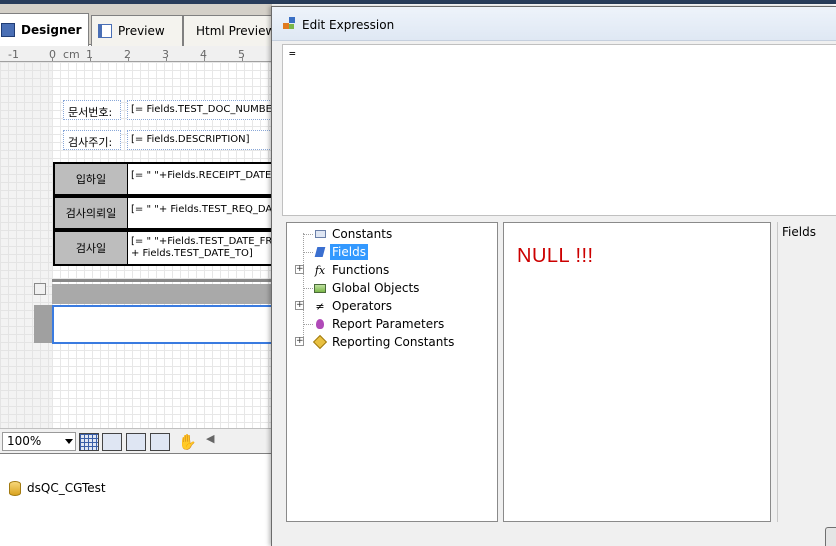 The height and width of the screenshot is (546, 836). What do you see at coordinates (199, 140) in the screenshot?
I see `cycle-field: [= Fields.DESCRIPTION]` at bounding box center [199, 140].